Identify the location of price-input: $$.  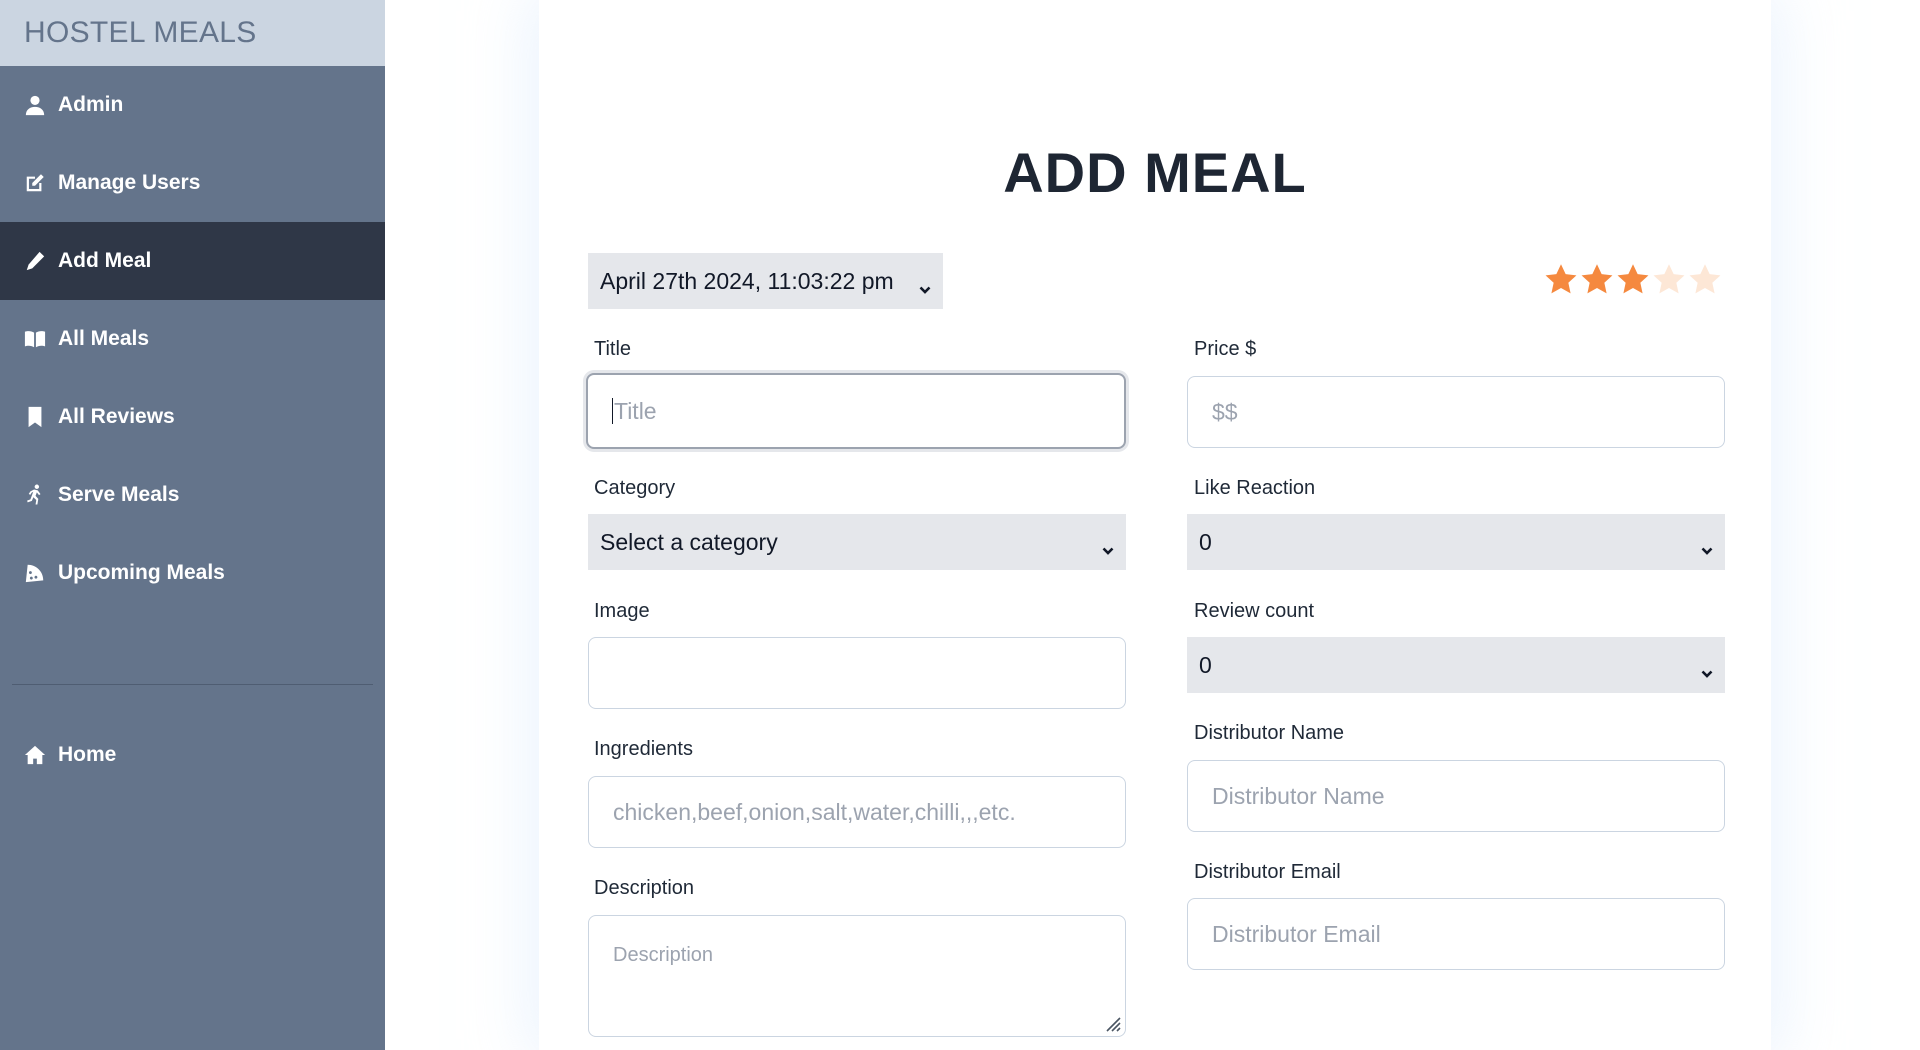
(1456, 412).